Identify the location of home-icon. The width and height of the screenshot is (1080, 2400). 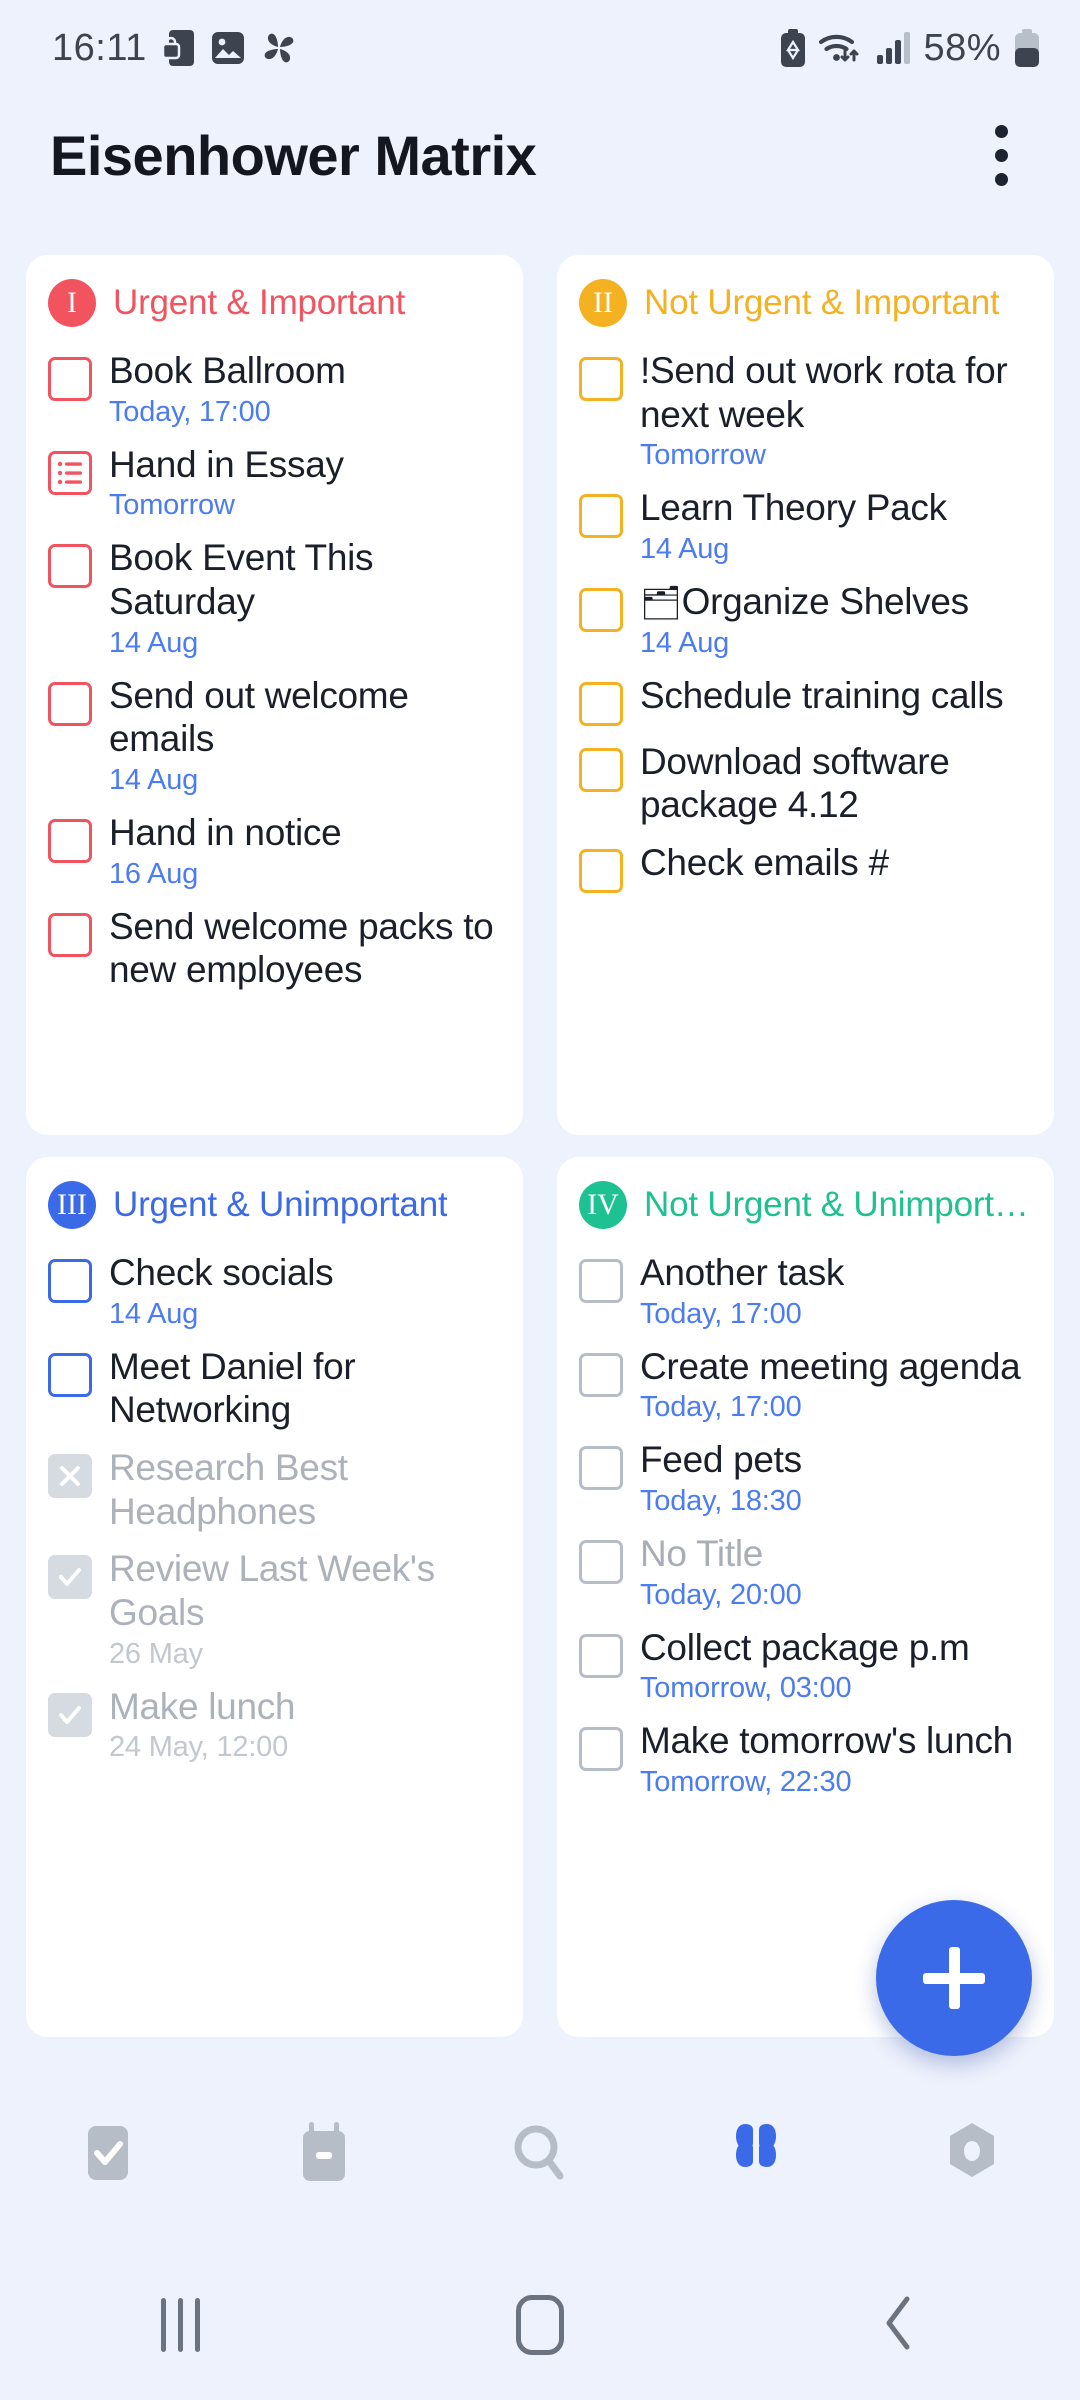
(540, 2325).